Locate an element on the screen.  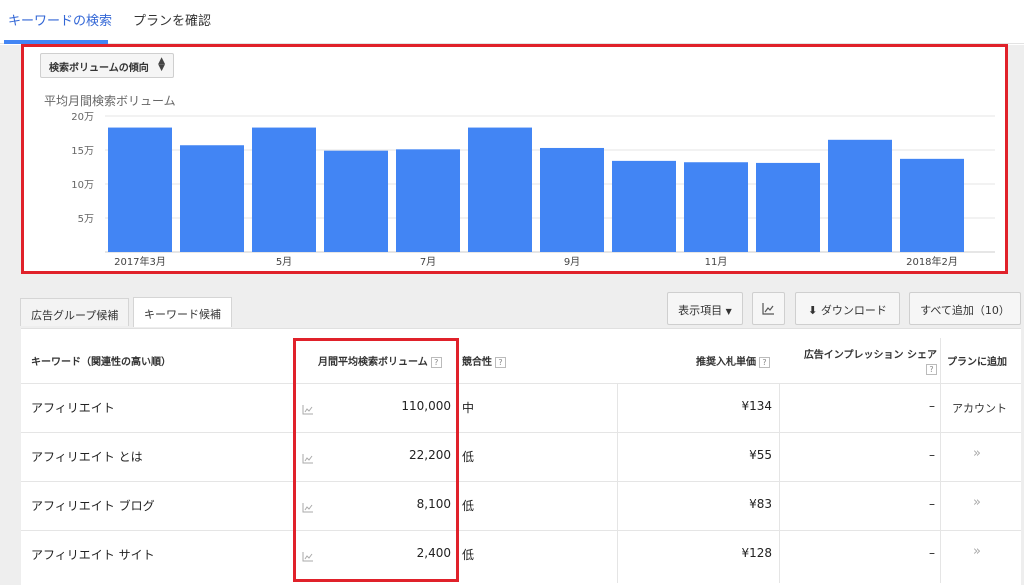
table-row: アフィリエイト とは 22,200 低 ¥55–» is located at coordinates (521, 456).